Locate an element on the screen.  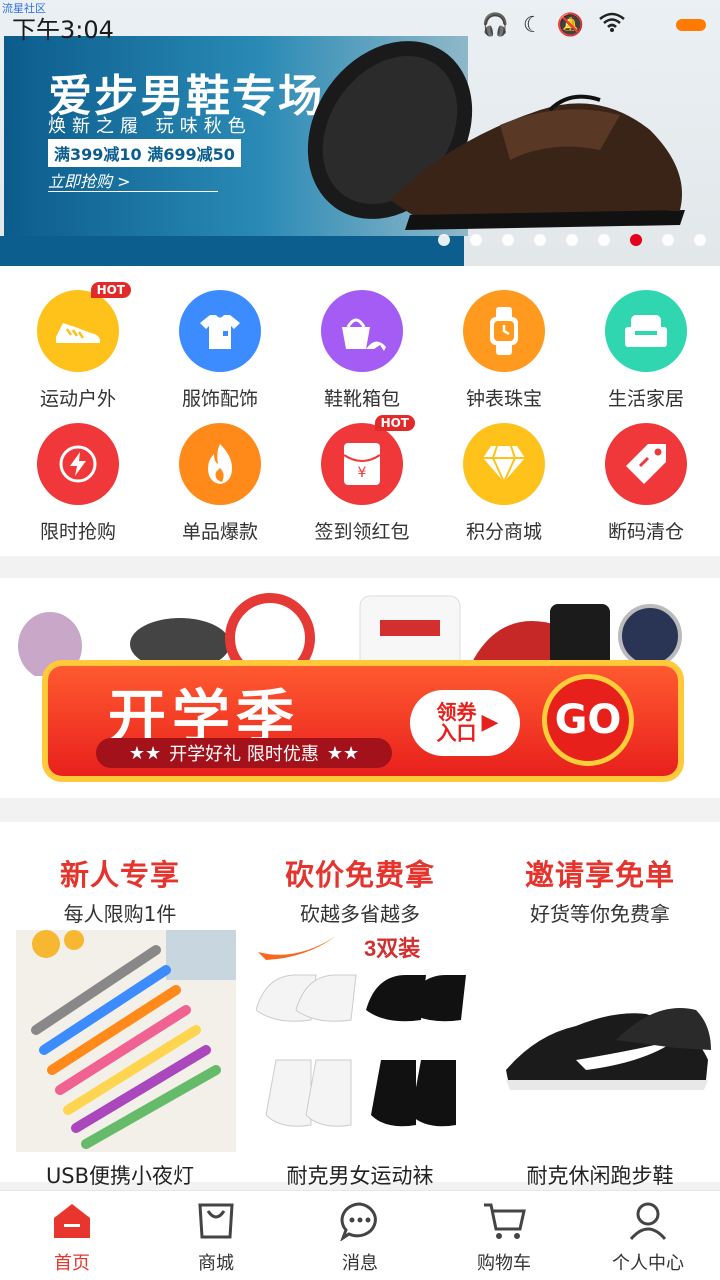
red-envelope-icon: ¥ HOT is located at coordinates (368, 460).